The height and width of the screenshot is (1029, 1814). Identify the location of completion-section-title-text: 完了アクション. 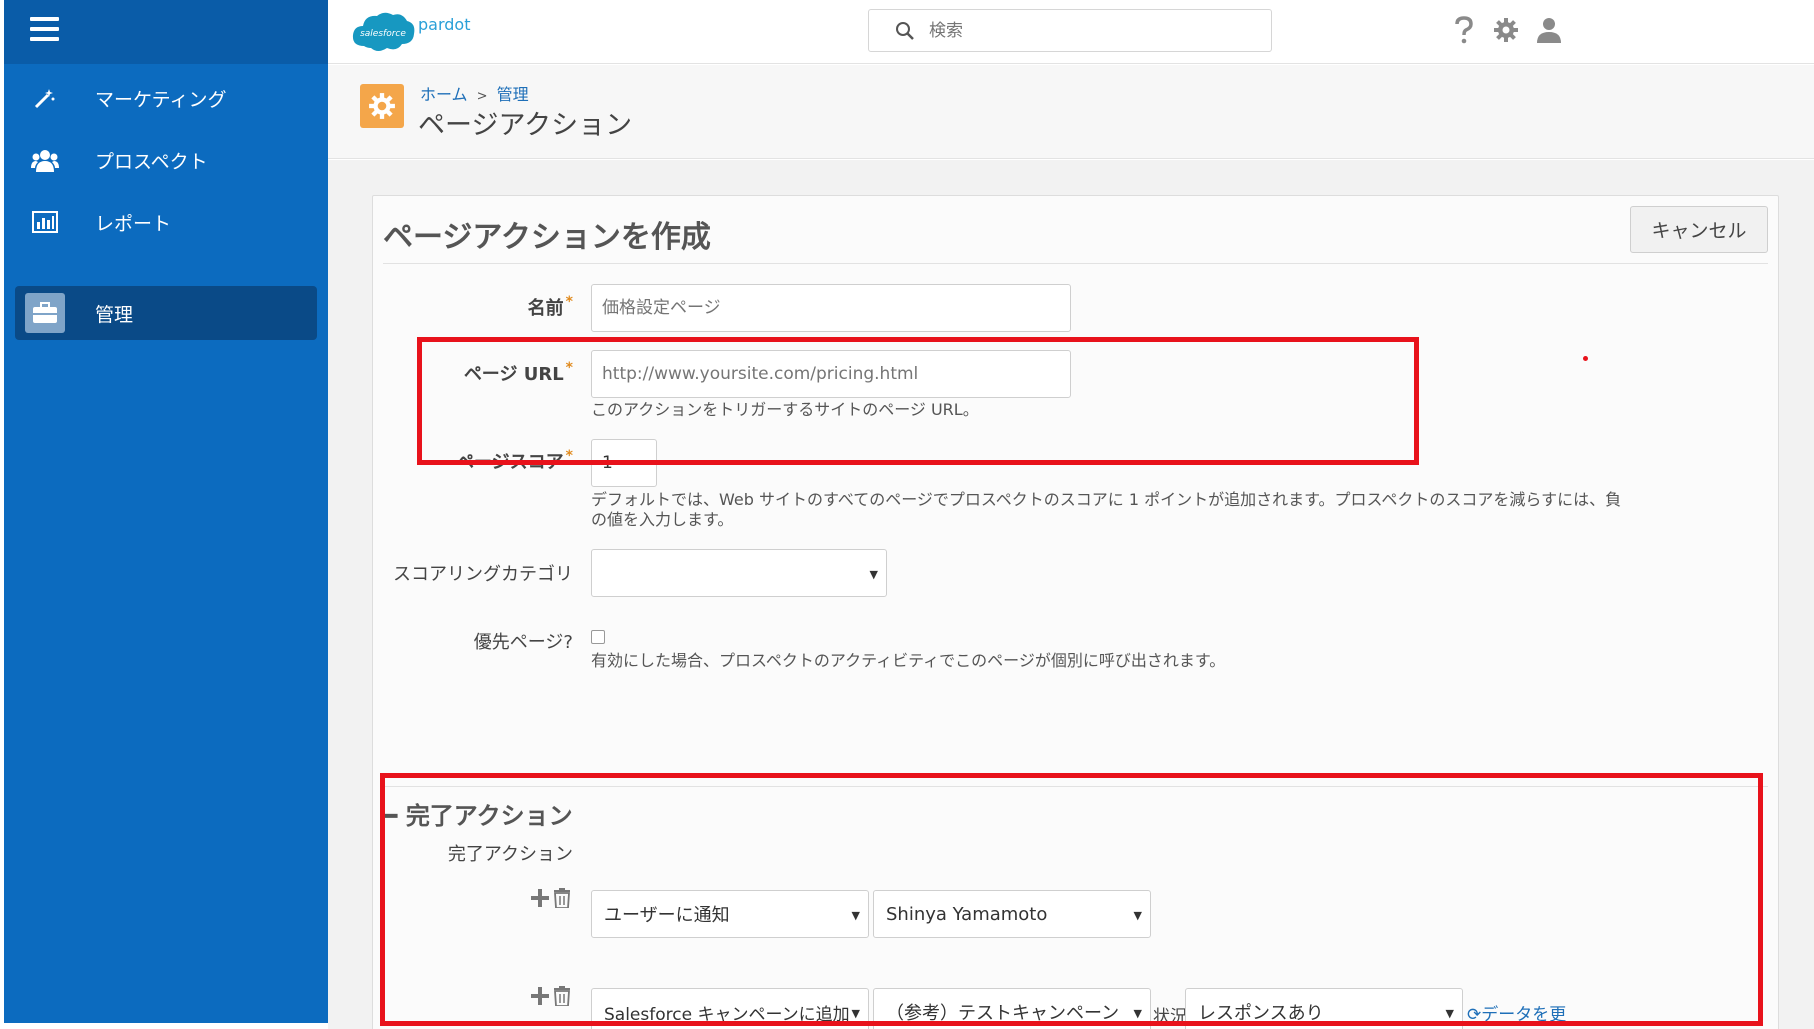
(489, 816).